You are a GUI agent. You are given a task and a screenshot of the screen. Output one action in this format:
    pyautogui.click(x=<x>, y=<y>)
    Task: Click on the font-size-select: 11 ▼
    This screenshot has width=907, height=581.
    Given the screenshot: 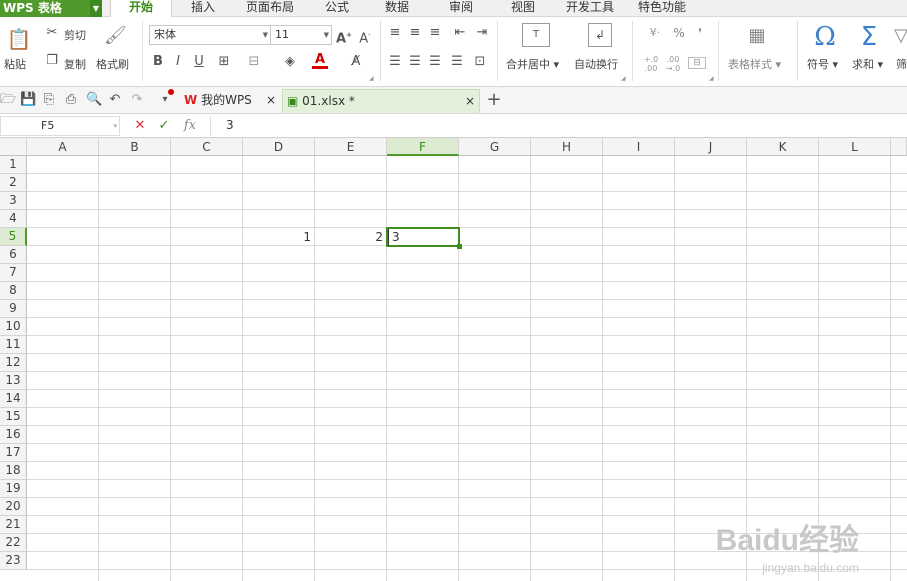 What is the action you would take?
    pyautogui.click(x=301, y=35)
    